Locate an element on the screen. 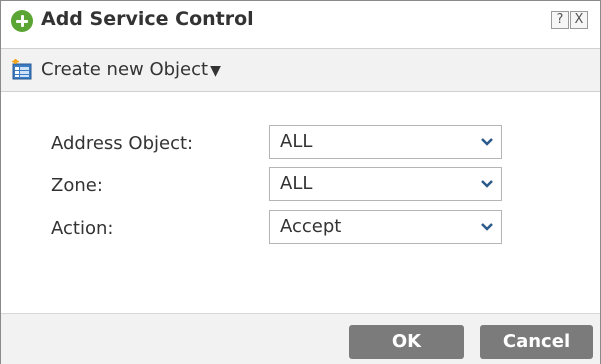  caret-down-icon: ▼ is located at coordinates (215, 71).